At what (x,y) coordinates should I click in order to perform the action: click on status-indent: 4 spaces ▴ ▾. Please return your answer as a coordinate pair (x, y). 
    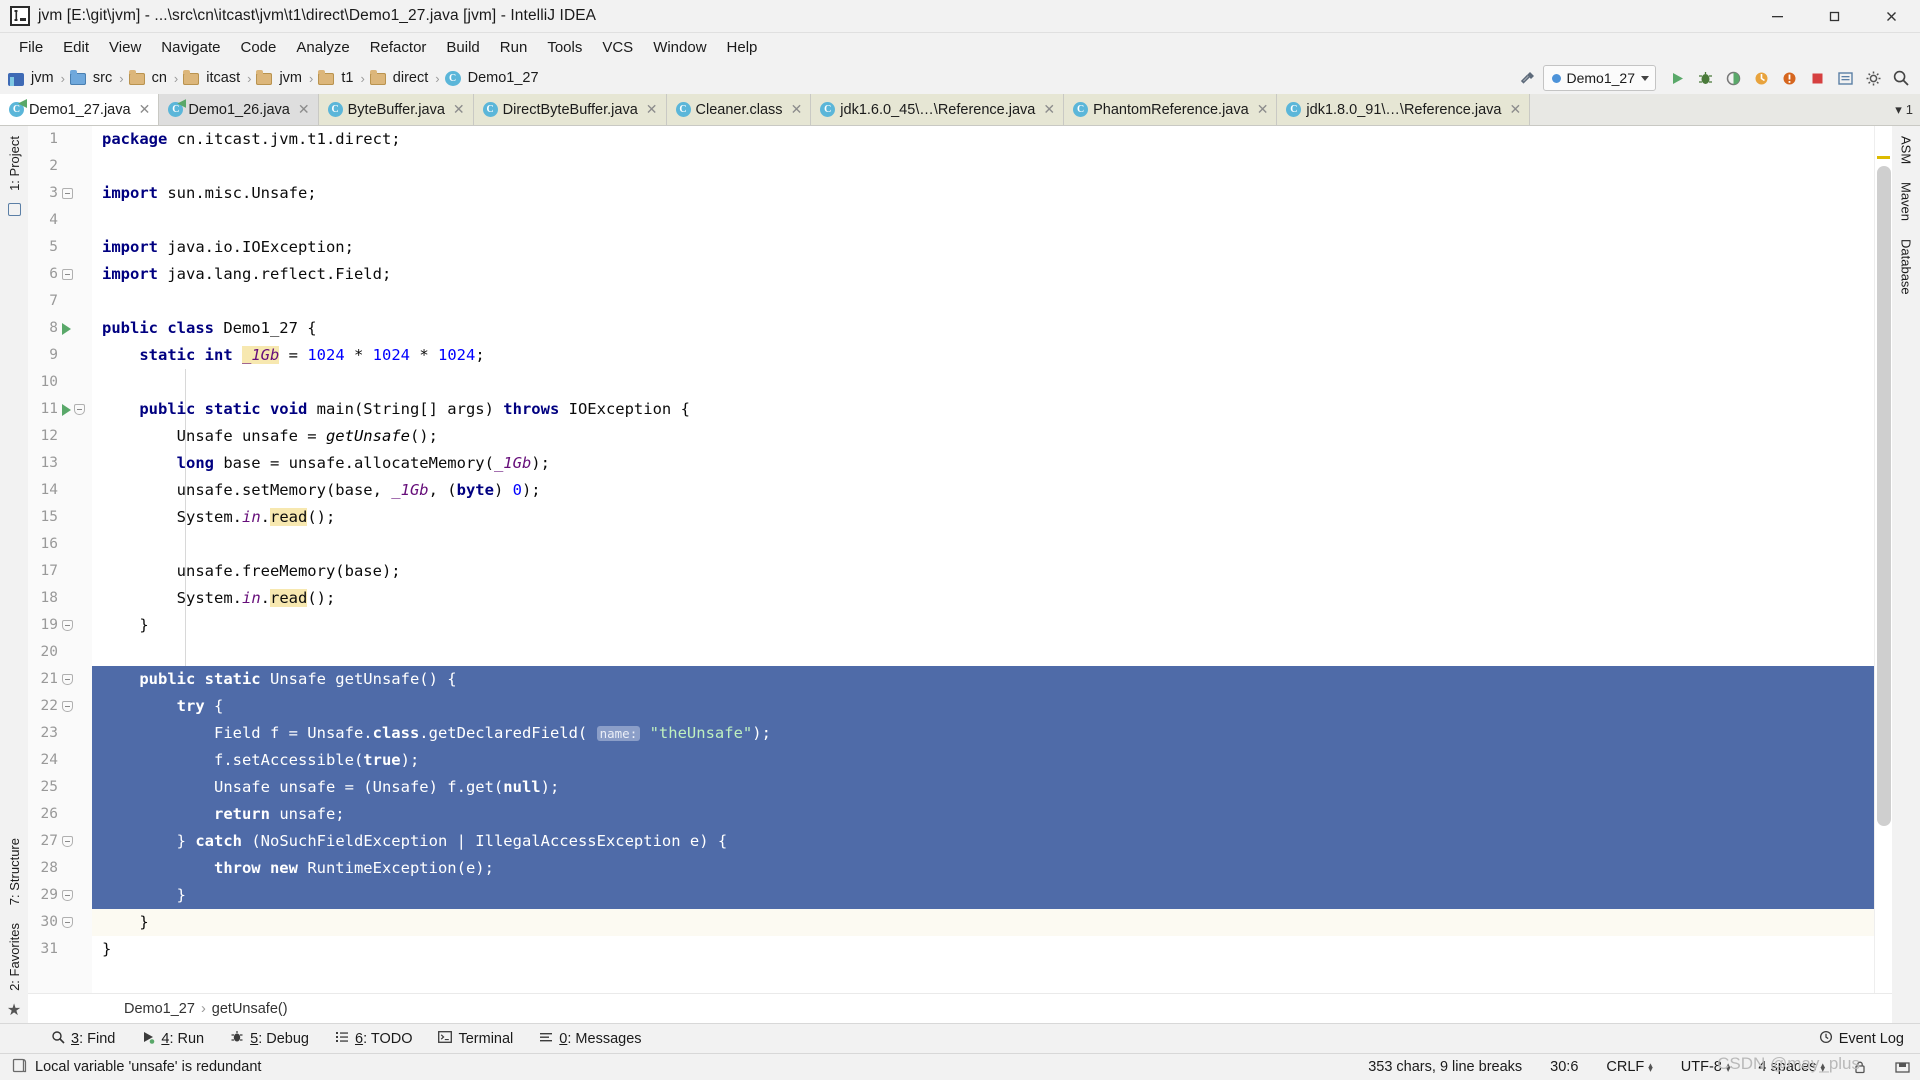
    Looking at the image, I should click on (1791, 1067).